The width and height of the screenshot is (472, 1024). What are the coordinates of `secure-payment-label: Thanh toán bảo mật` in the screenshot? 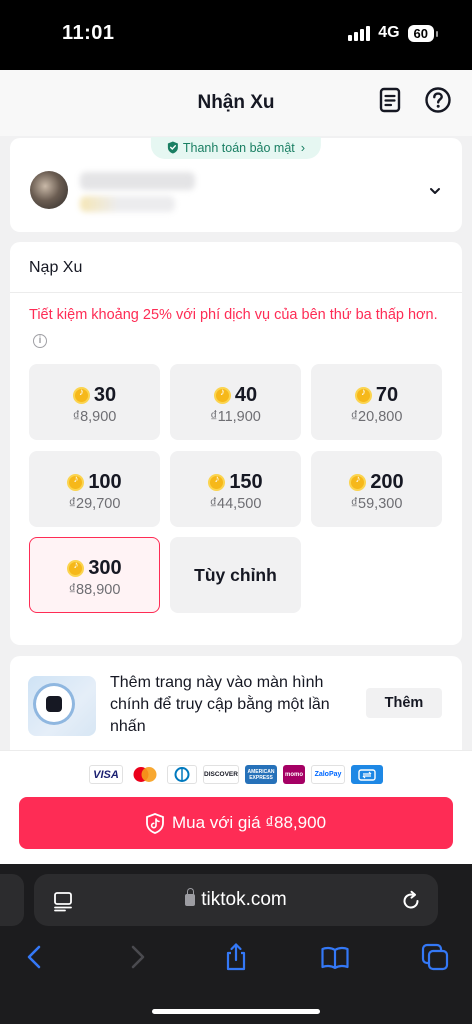 It's located at (238, 147).